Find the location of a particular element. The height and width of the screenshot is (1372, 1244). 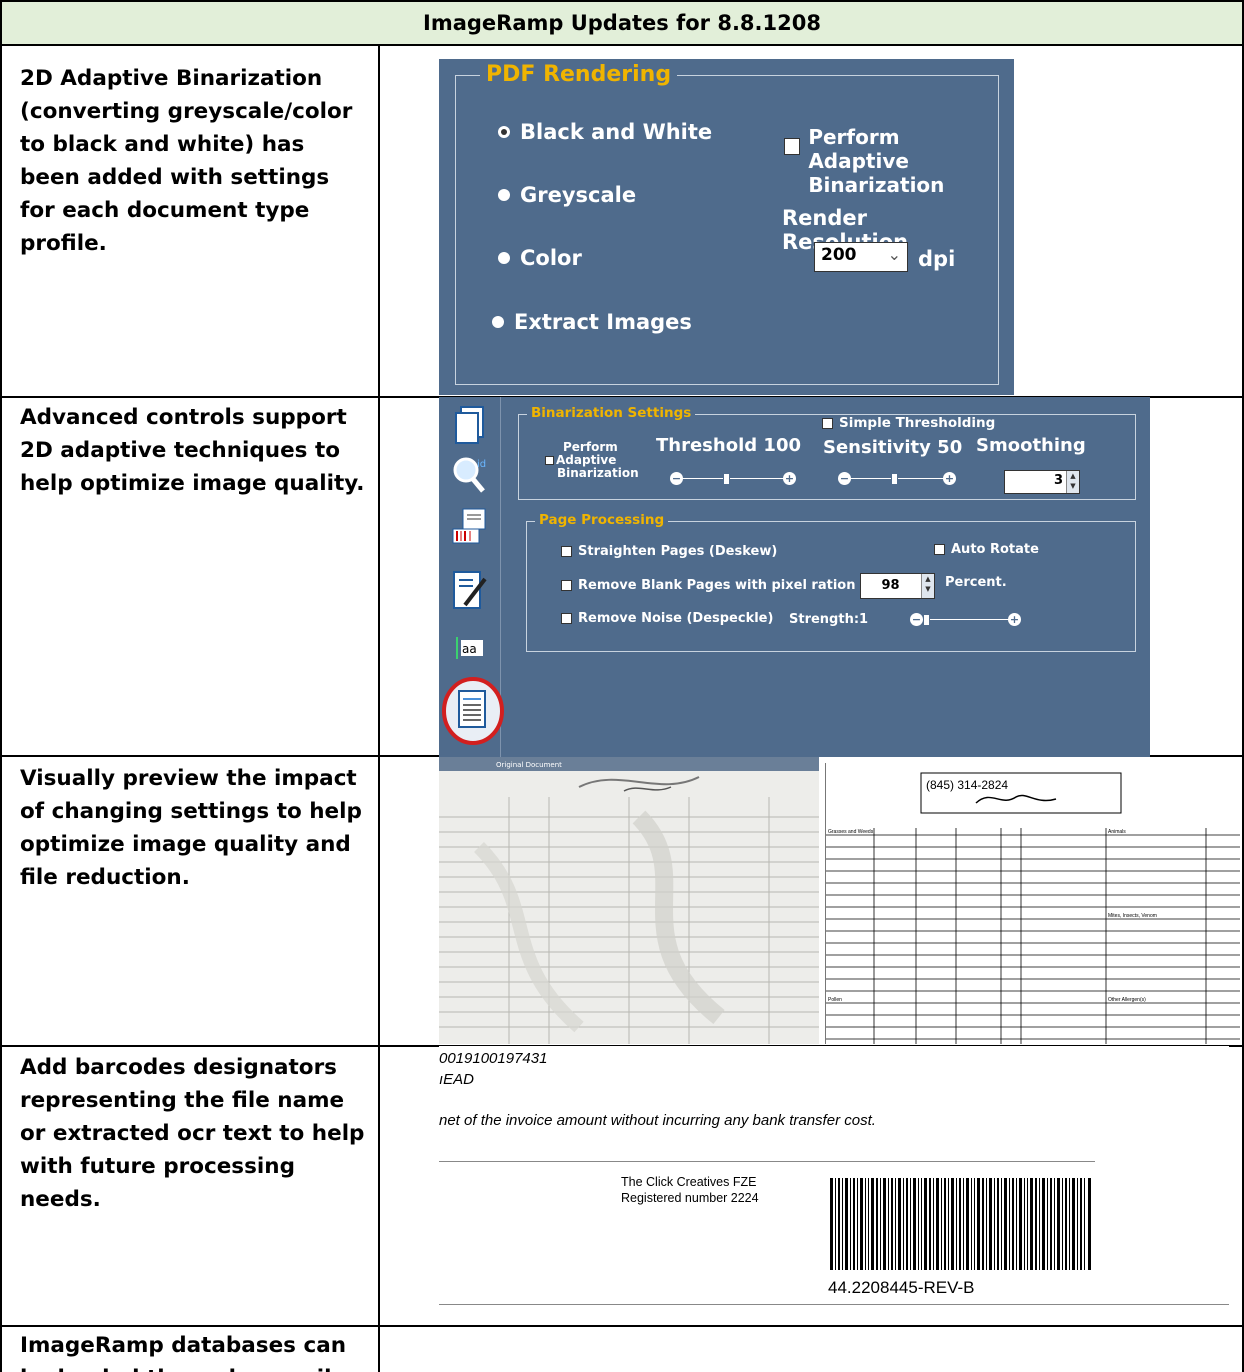

radio-label: Black and White is located at coordinates (616, 132).